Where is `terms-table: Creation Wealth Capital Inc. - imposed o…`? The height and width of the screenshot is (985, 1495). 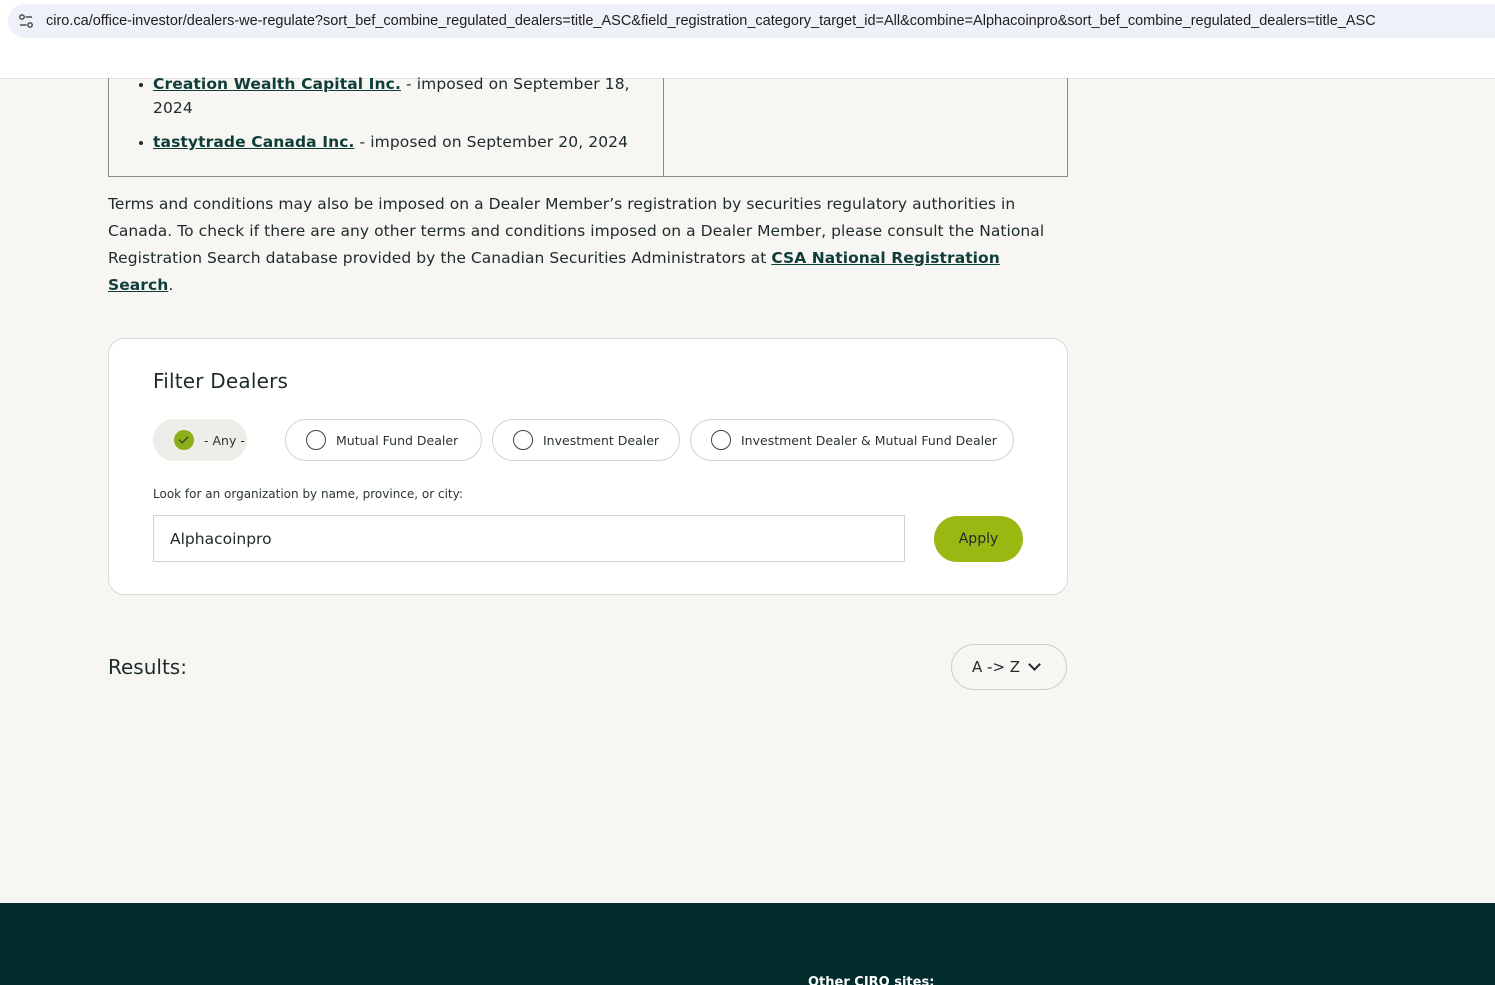 terms-table: Creation Wealth Capital Inc. - imposed o… is located at coordinates (588, 126).